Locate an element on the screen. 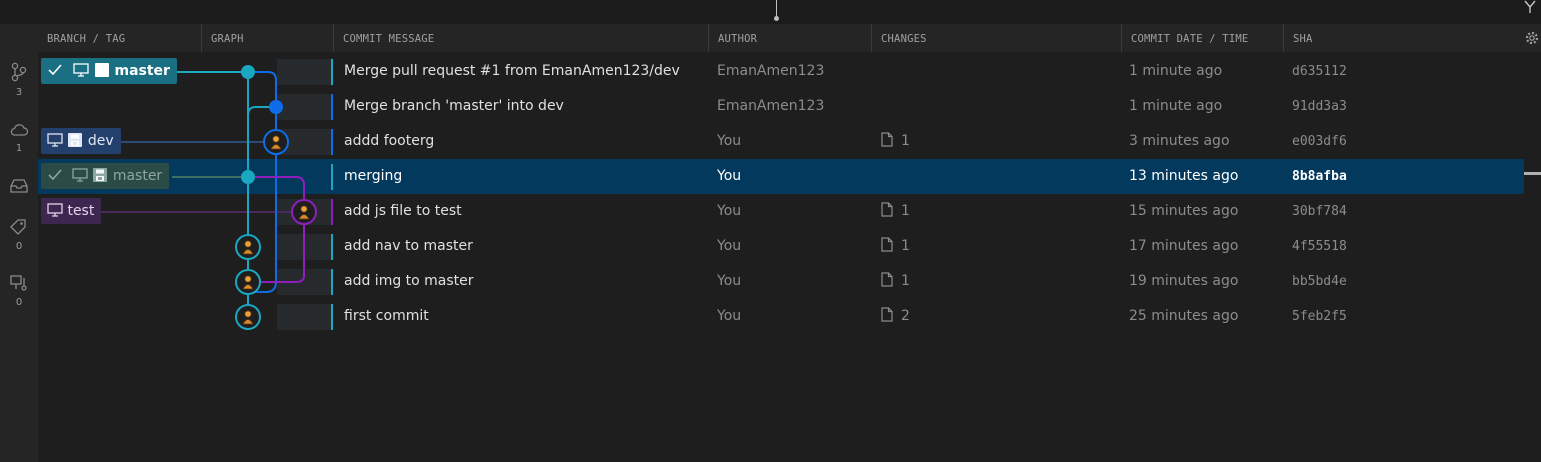 Image resolution: width=1541 pixels, height=462 pixels. commit-message: merging is located at coordinates (373, 176).